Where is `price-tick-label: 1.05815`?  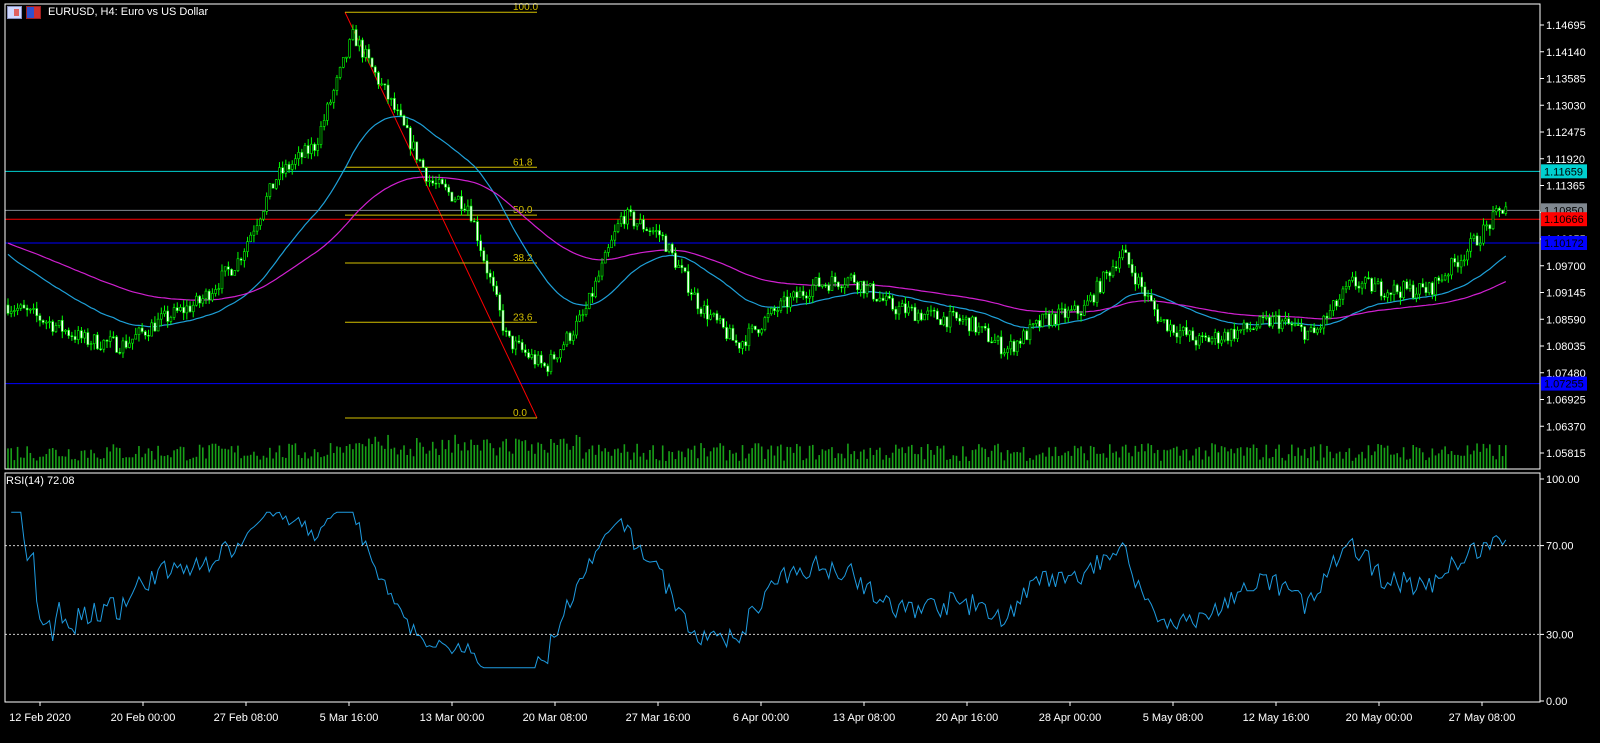
price-tick-label: 1.05815 is located at coordinates (1566, 454).